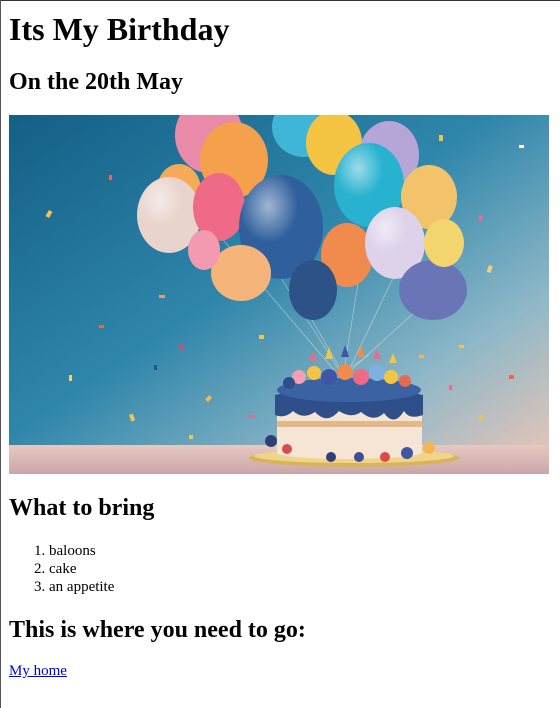  I want to click on location-heading: This is where you need to go:, so click(157, 630).